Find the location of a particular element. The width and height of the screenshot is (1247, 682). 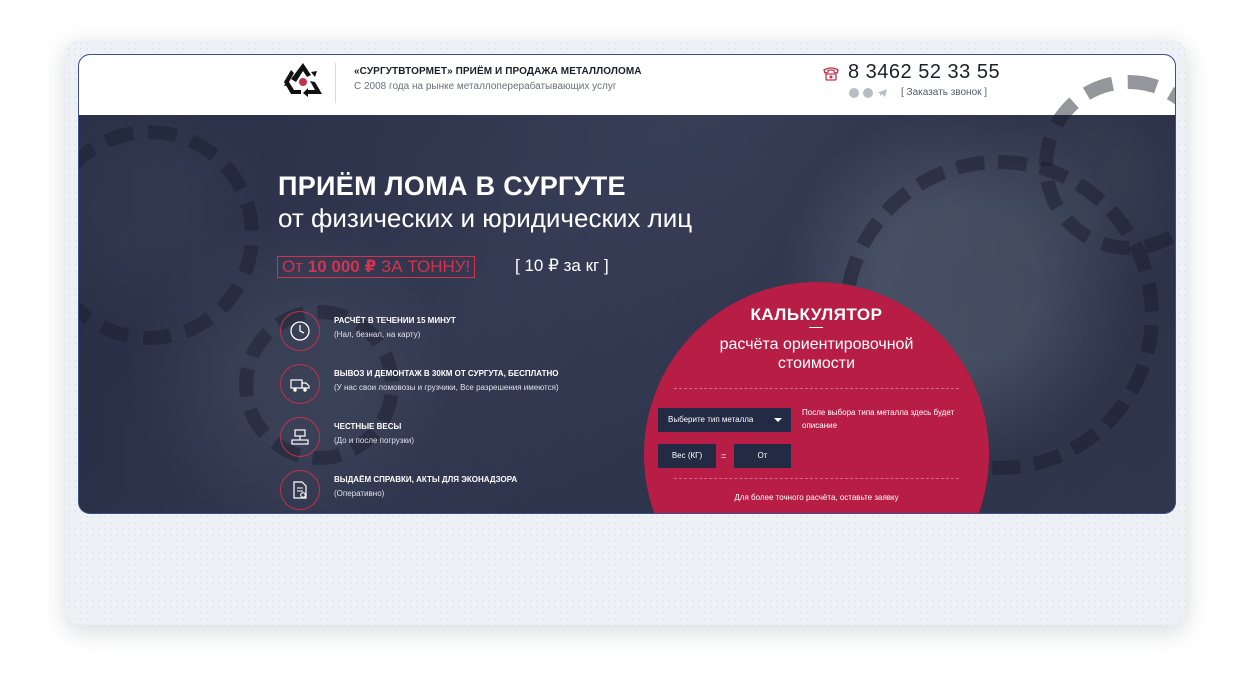

truck-icon is located at coordinates (300, 384).